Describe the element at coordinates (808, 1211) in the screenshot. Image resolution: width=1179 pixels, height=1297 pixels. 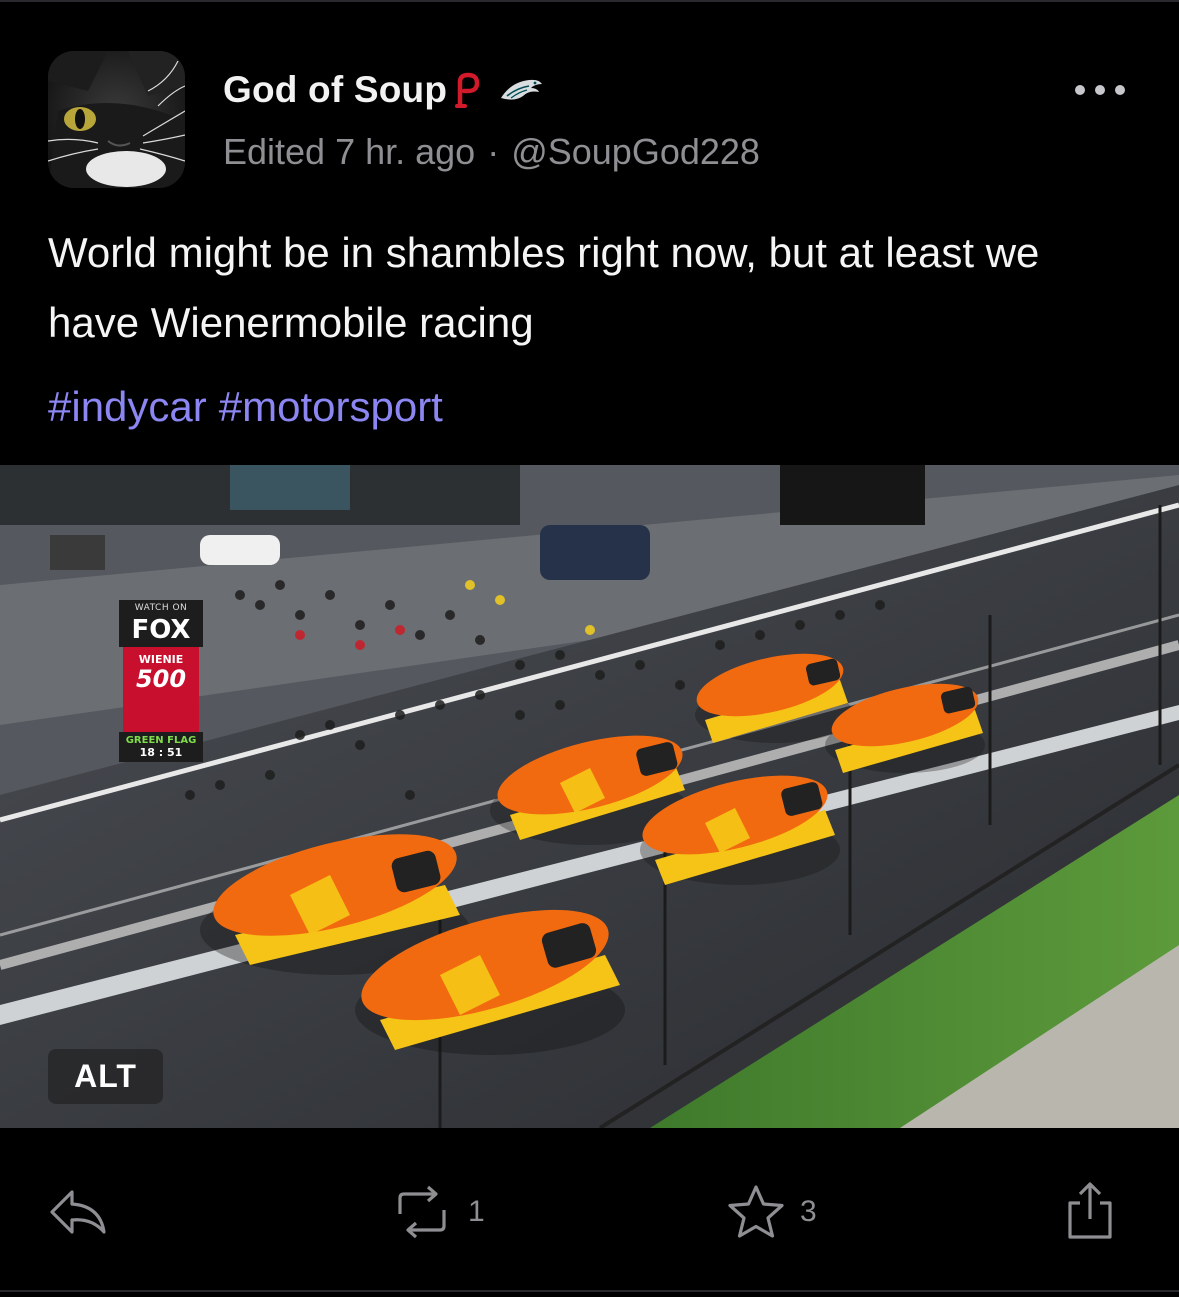
I see `favorite-count: 3` at that location.